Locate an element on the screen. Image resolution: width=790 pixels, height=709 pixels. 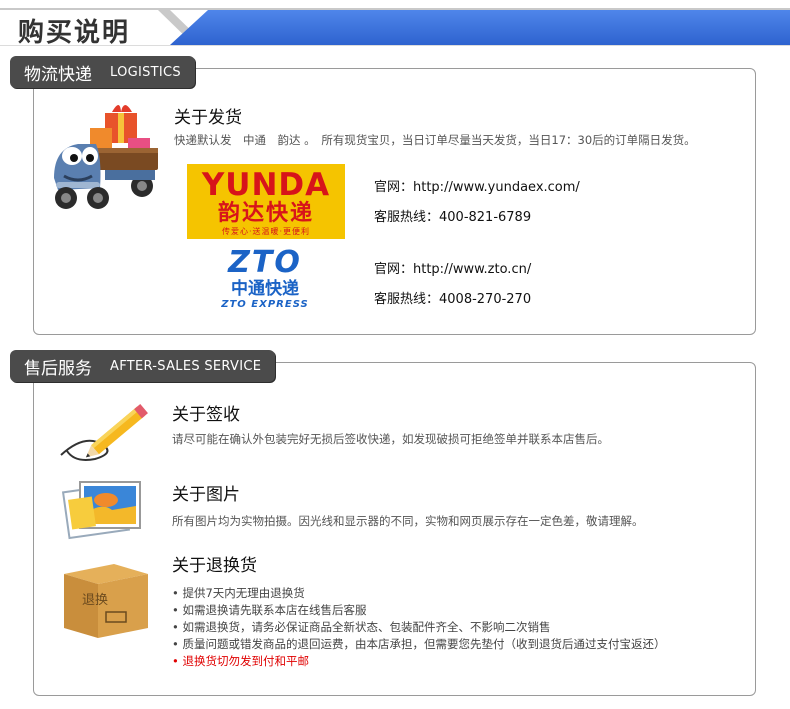
banner-top-line is located at coordinates (395, 9).